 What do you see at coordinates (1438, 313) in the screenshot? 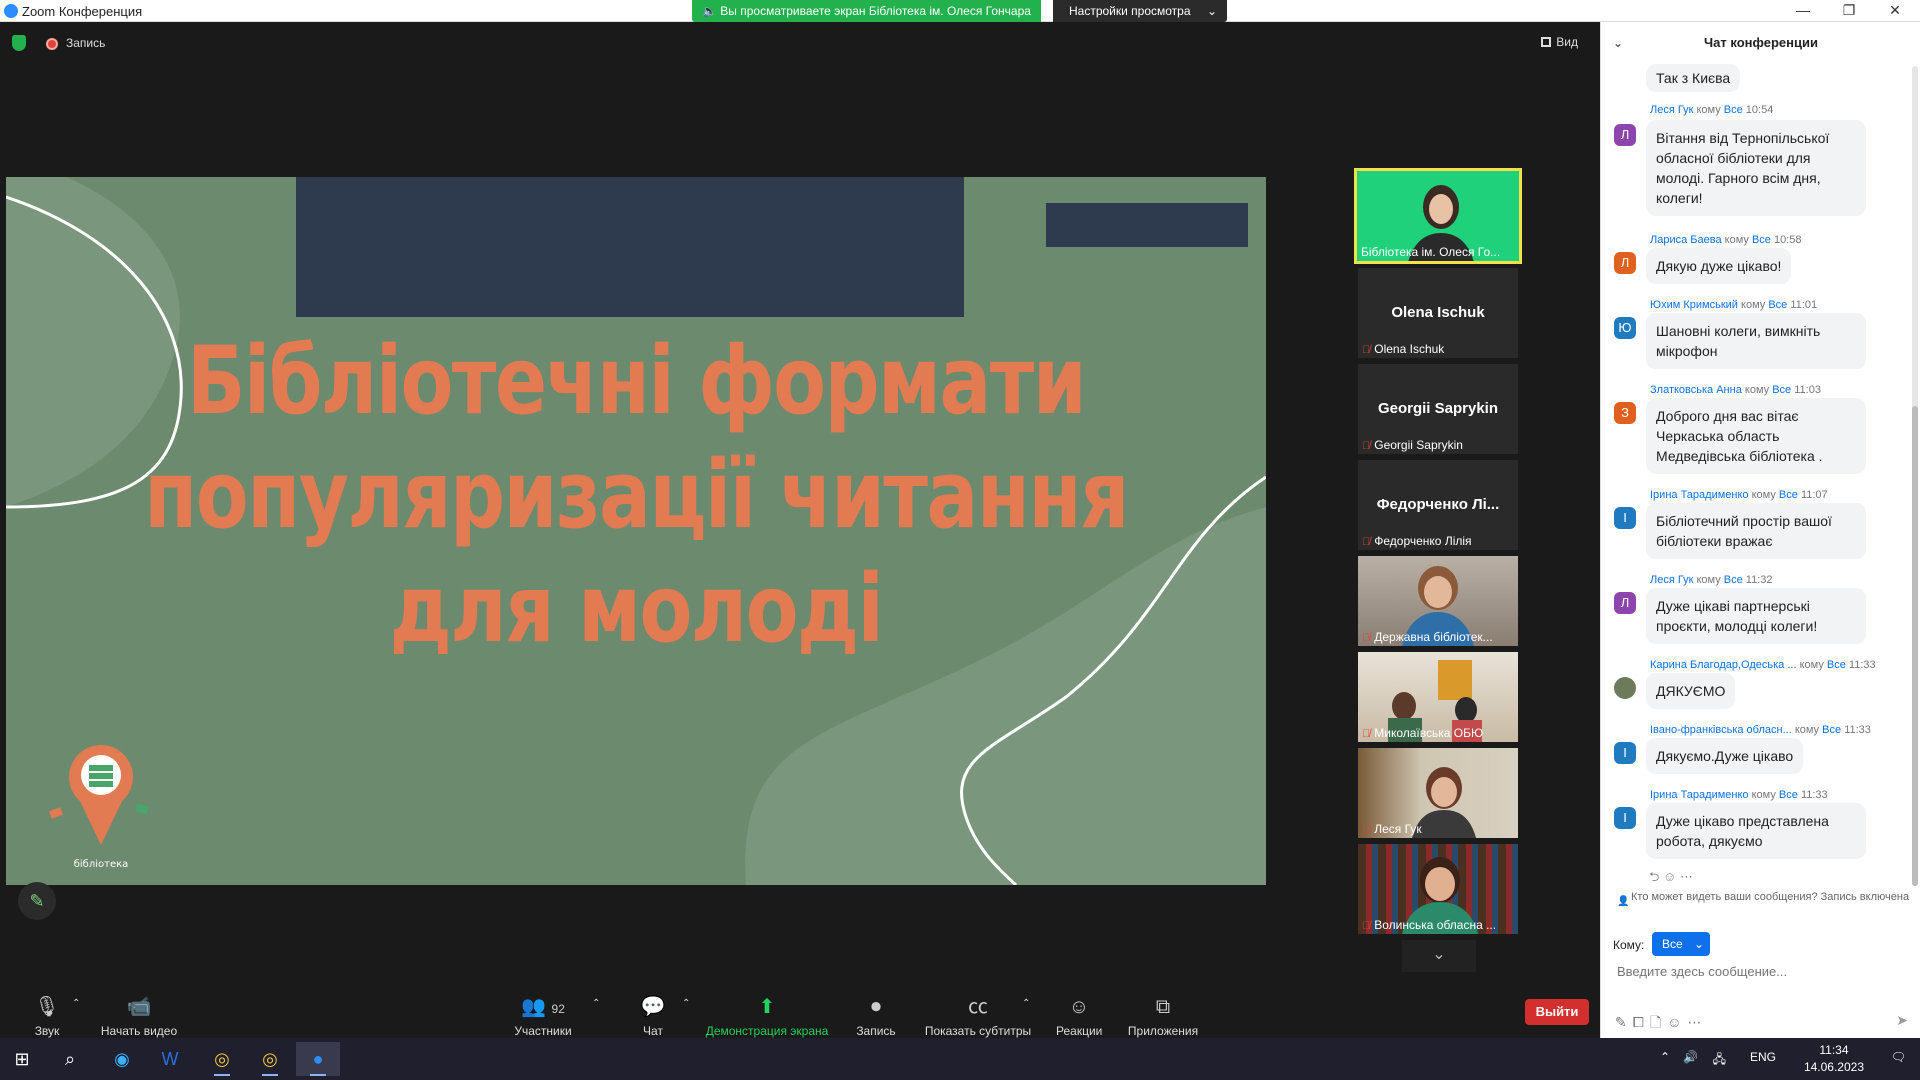
I see `video-tile: Olena Ischuk 🎙̸ Olena Ischuk` at bounding box center [1438, 313].